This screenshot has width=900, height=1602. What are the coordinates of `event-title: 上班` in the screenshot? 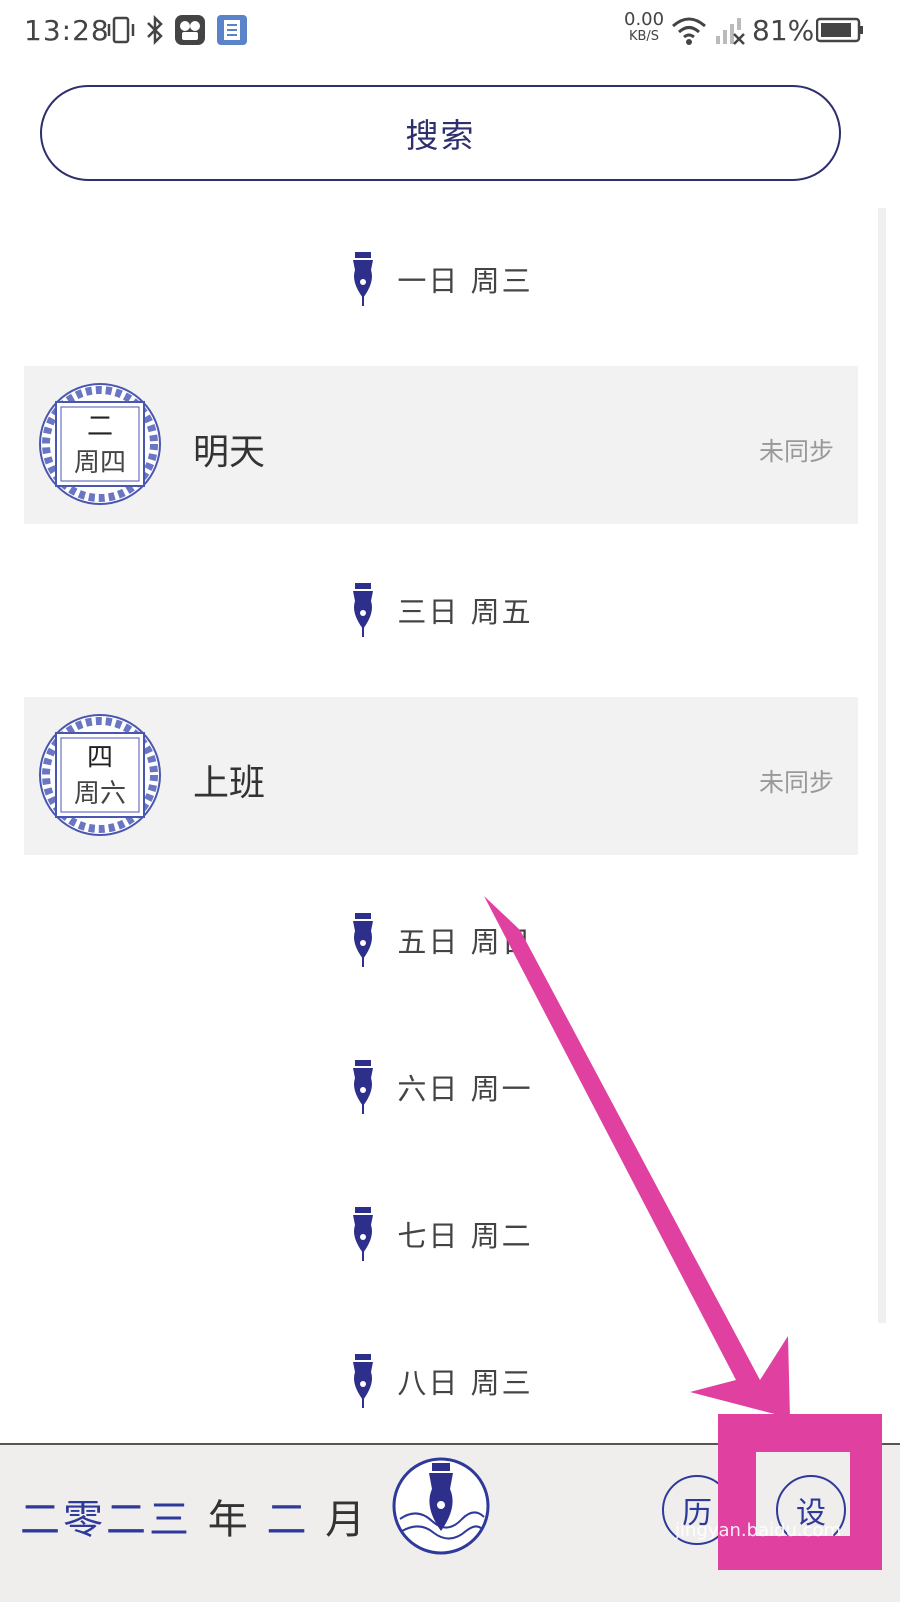 It's located at (229, 783).